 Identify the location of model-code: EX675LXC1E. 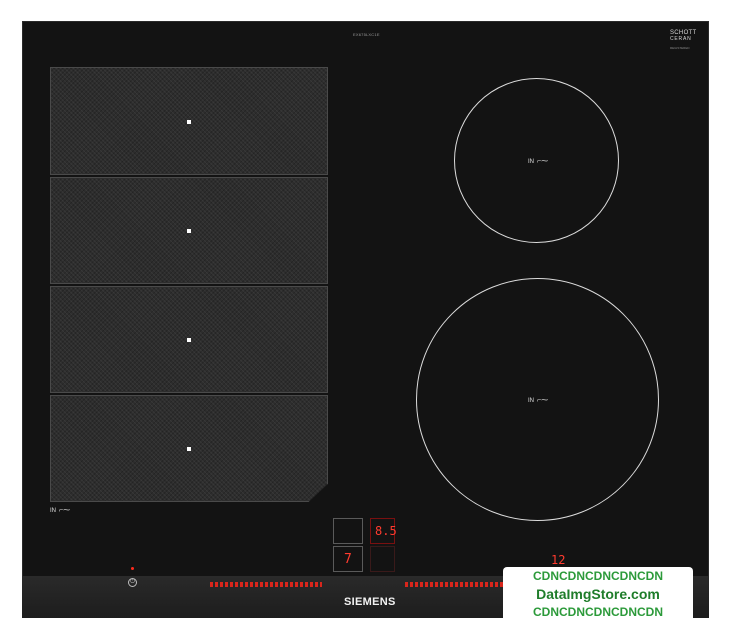
(366, 34).